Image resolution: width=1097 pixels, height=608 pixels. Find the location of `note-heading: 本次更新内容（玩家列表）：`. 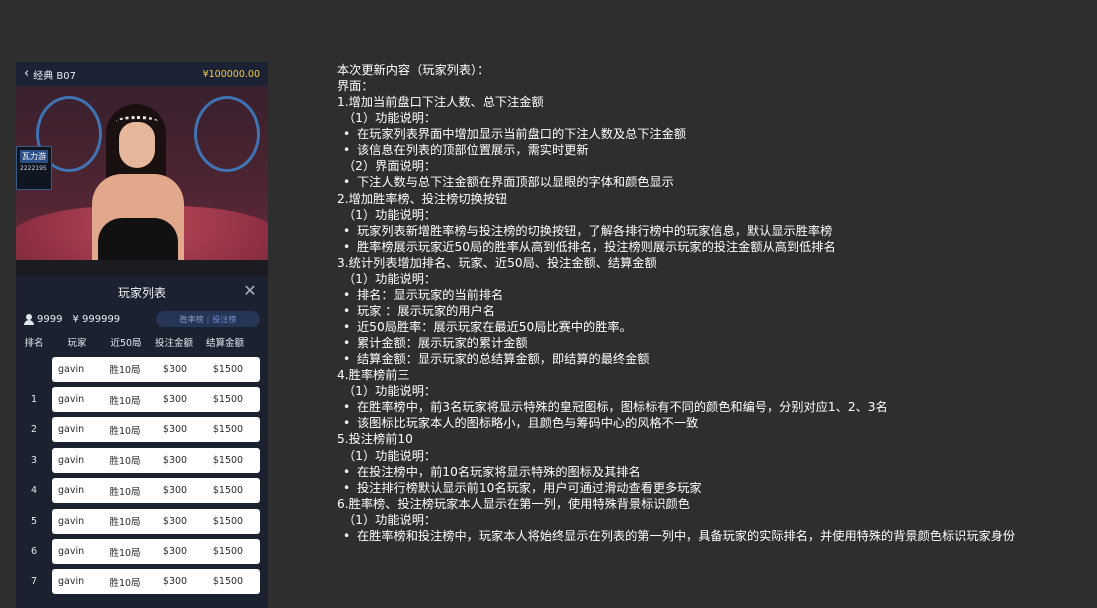

note-heading: 本次更新内容（玩家列表）： is located at coordinates (413, 70).